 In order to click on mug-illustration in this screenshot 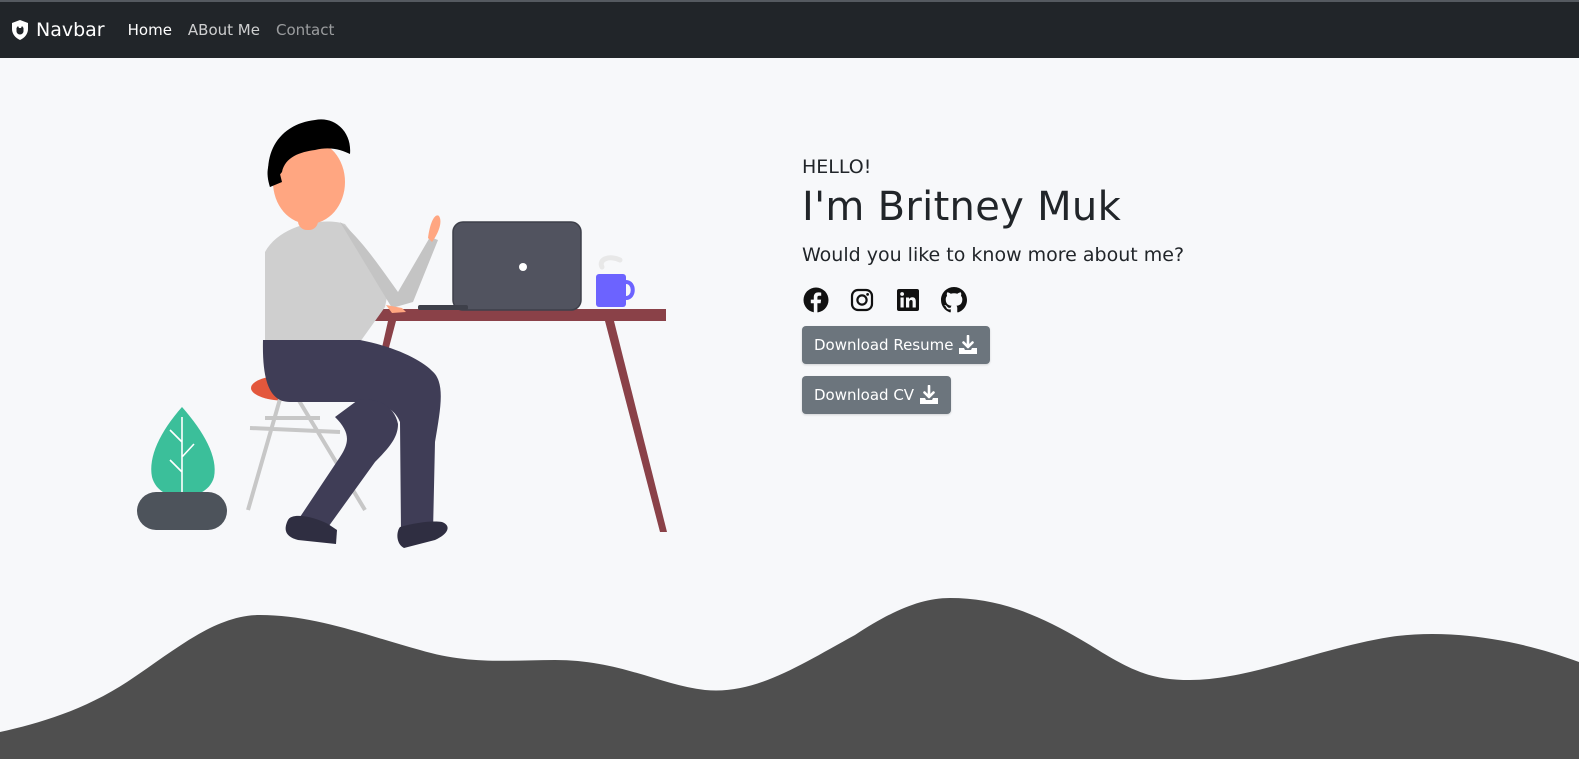, I will do `click(615, 281)`.